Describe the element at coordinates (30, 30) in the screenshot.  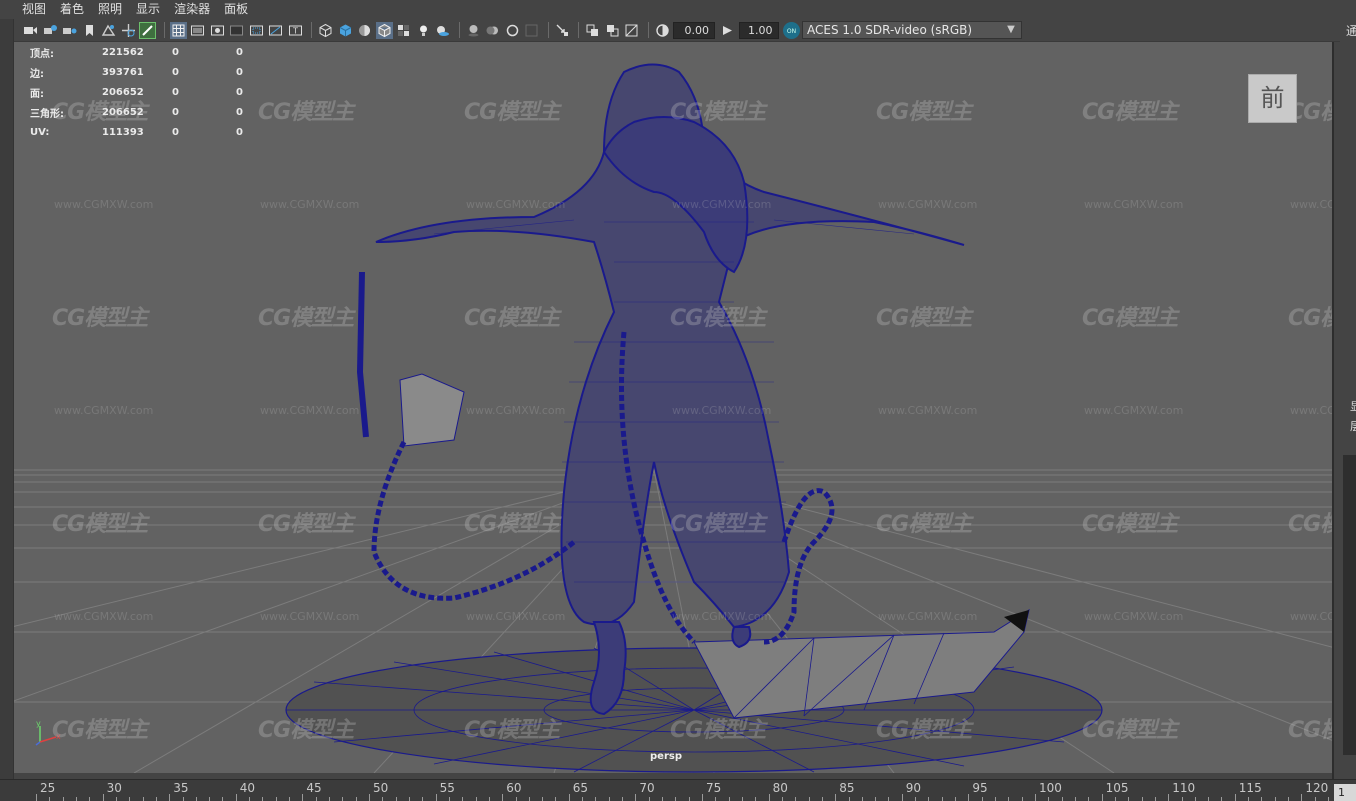
I see `camera-select-icon` at that location.